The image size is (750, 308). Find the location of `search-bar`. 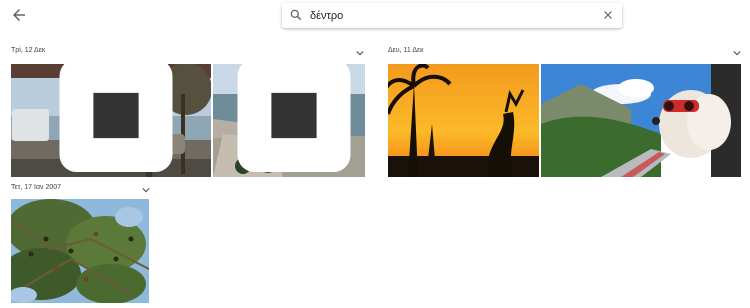

search-bar is located at coordinates (452, 15).